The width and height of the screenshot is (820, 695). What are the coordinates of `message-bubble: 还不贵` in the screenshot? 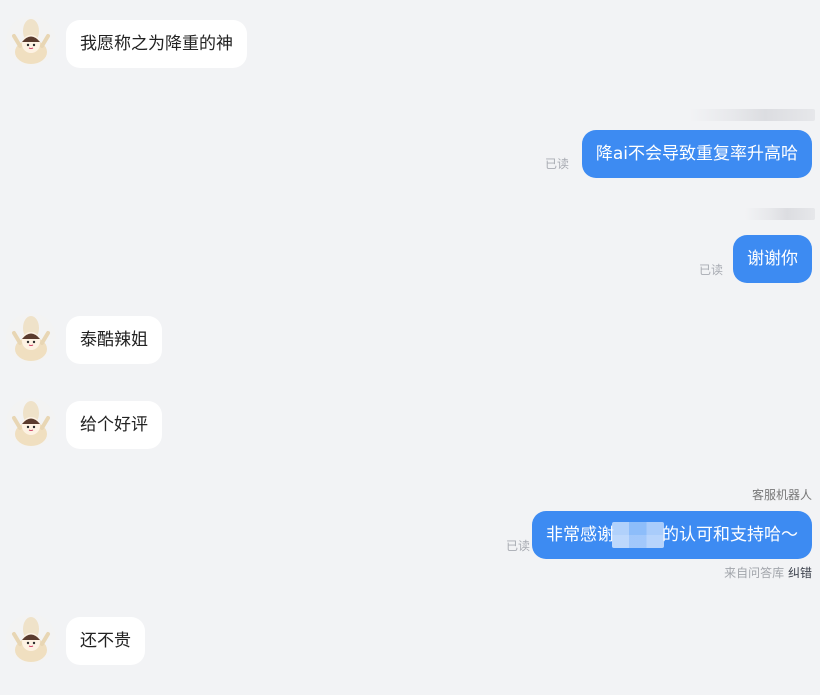 It's located at (105, 641).